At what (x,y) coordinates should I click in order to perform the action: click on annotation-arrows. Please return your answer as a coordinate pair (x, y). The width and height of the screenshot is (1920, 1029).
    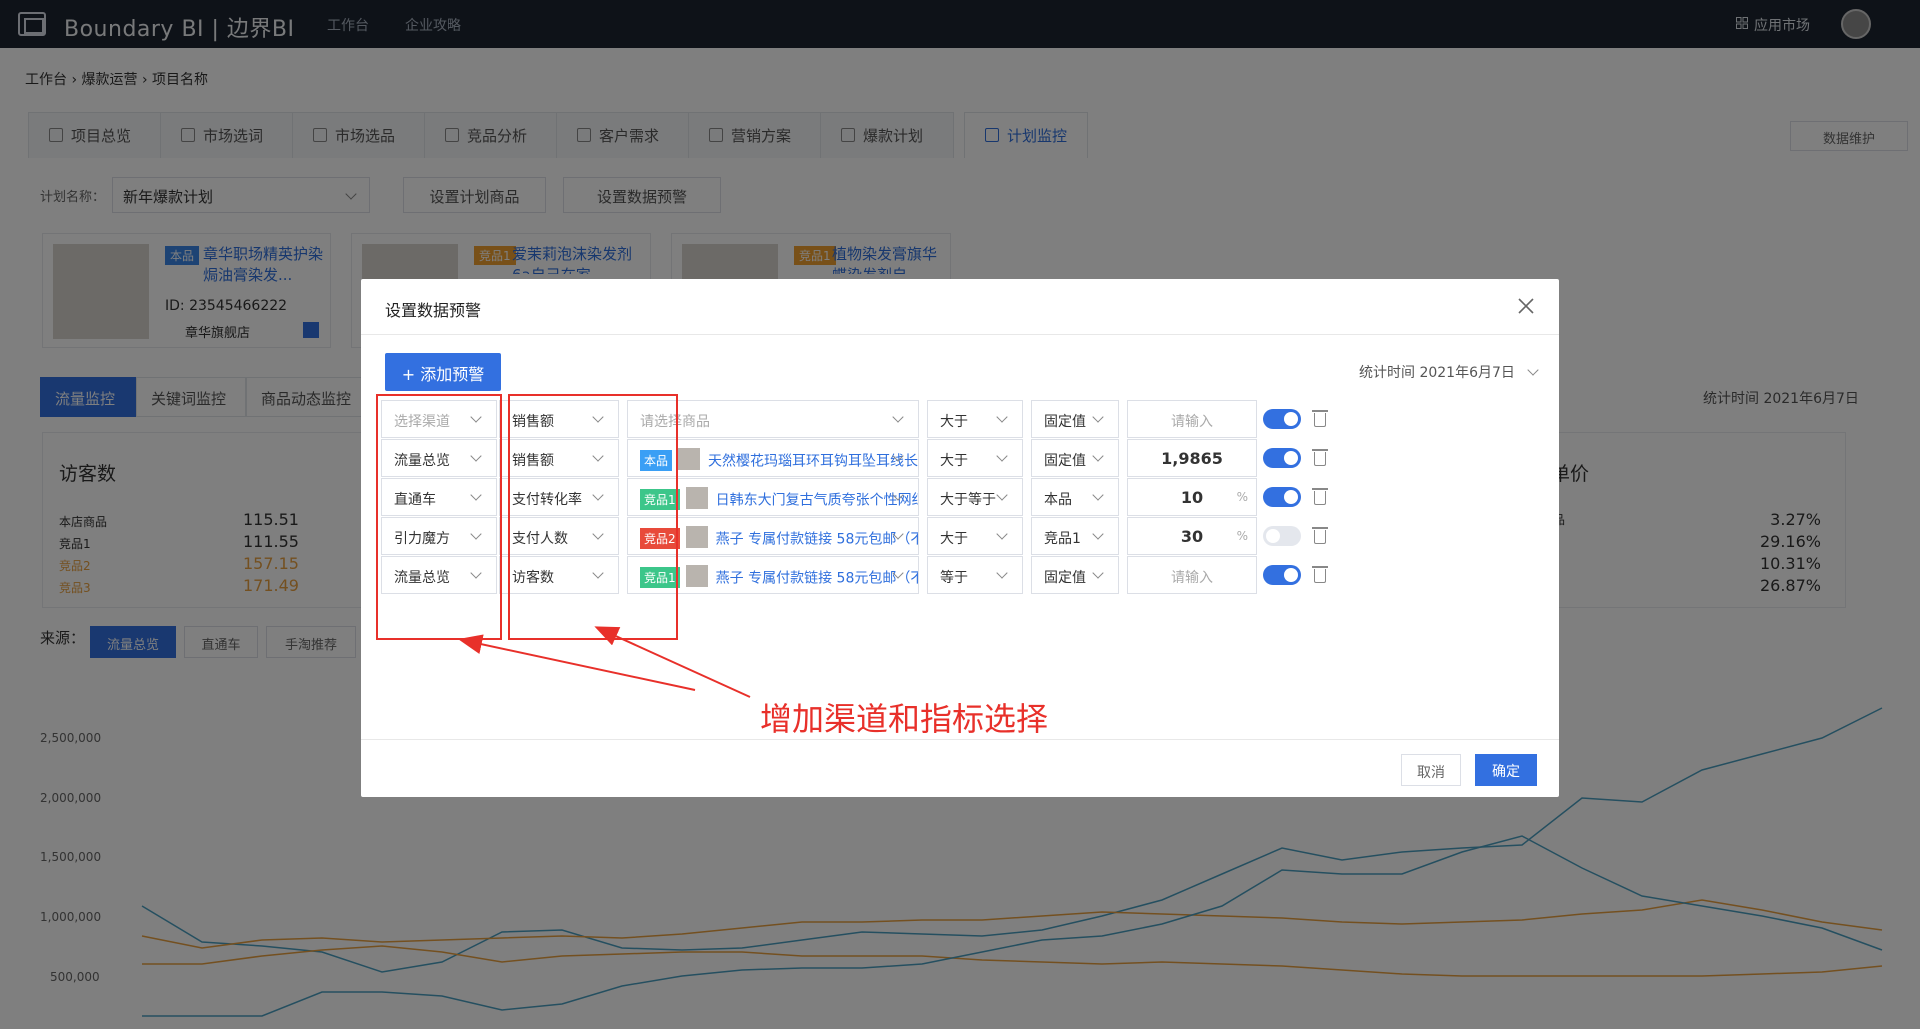
    Looking at the image, I should click on (604, 662).